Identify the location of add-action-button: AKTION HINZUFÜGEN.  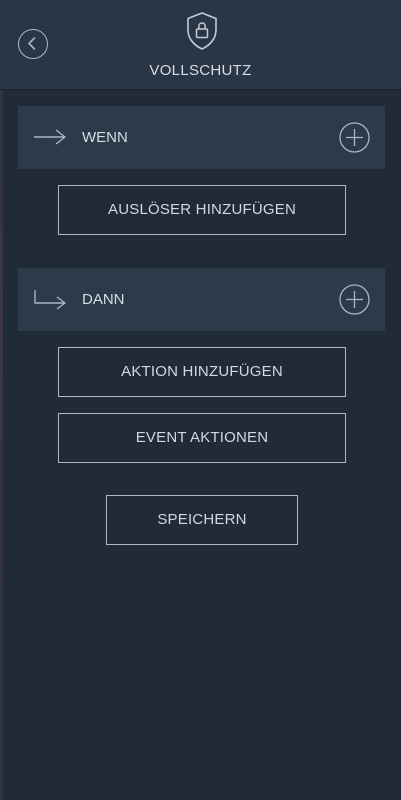
(202, 372).